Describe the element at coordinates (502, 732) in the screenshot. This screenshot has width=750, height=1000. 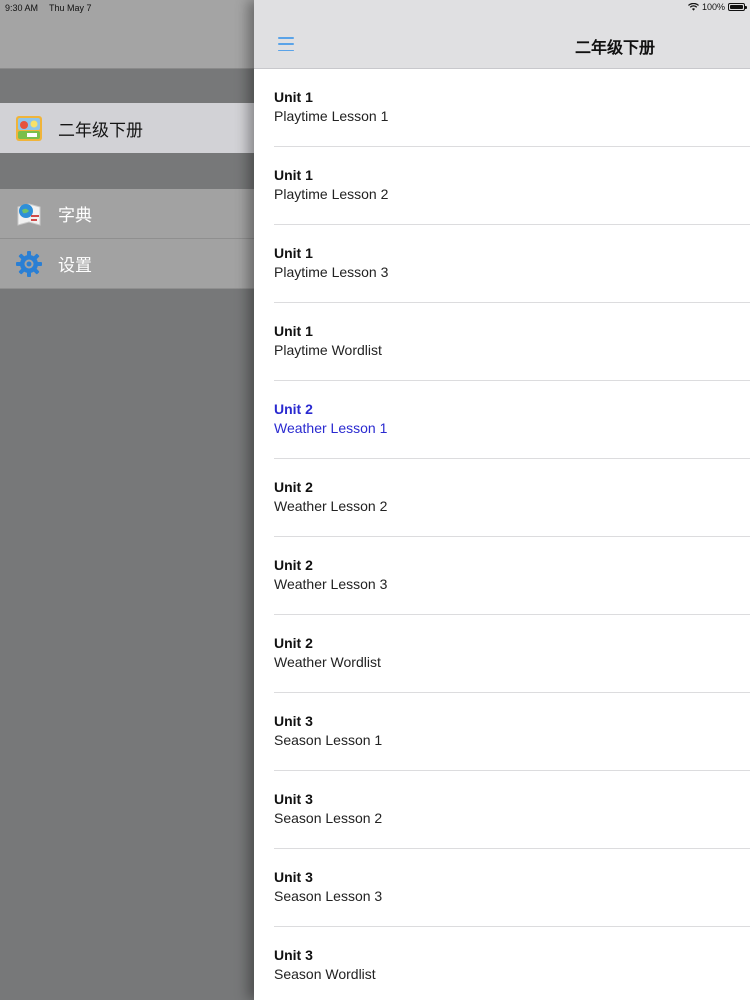
I see `lesson-row-unit3-season-lesson1: Unit 3 Season Lesson 1` at that location.